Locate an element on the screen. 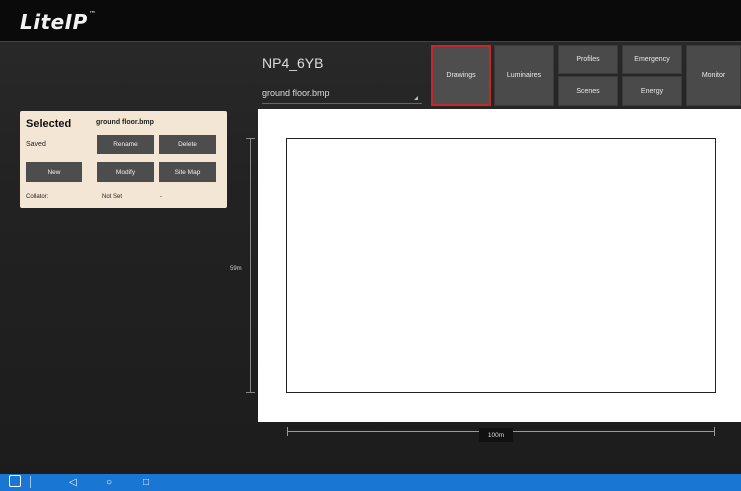 This screenshot has height=491, width=741. tab-energy: Energy is located at coordinates (652, 91).